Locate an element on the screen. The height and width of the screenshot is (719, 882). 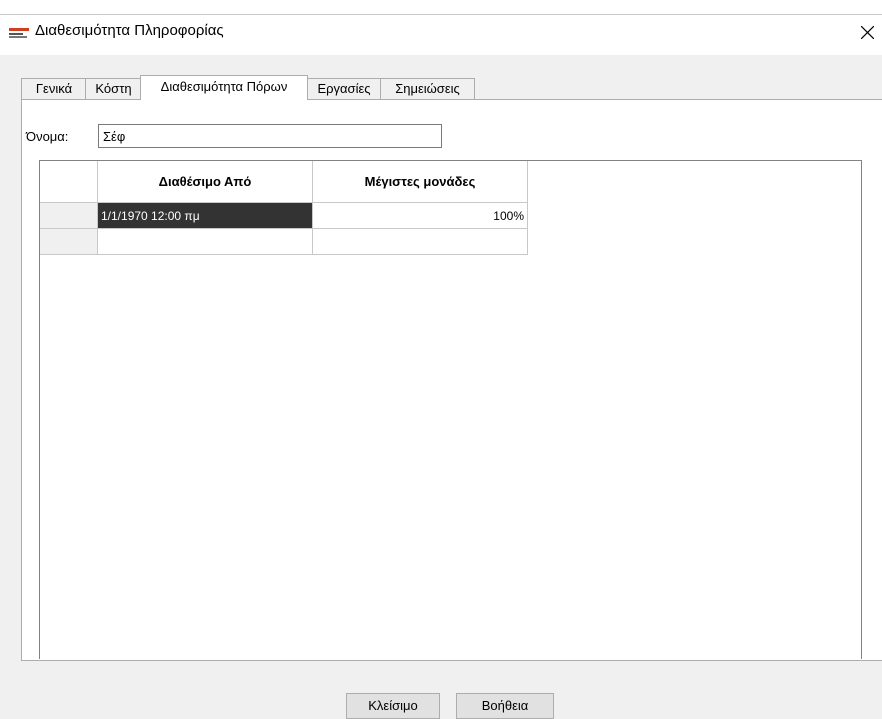
window-top-edge is located at coordinates (441, 7).